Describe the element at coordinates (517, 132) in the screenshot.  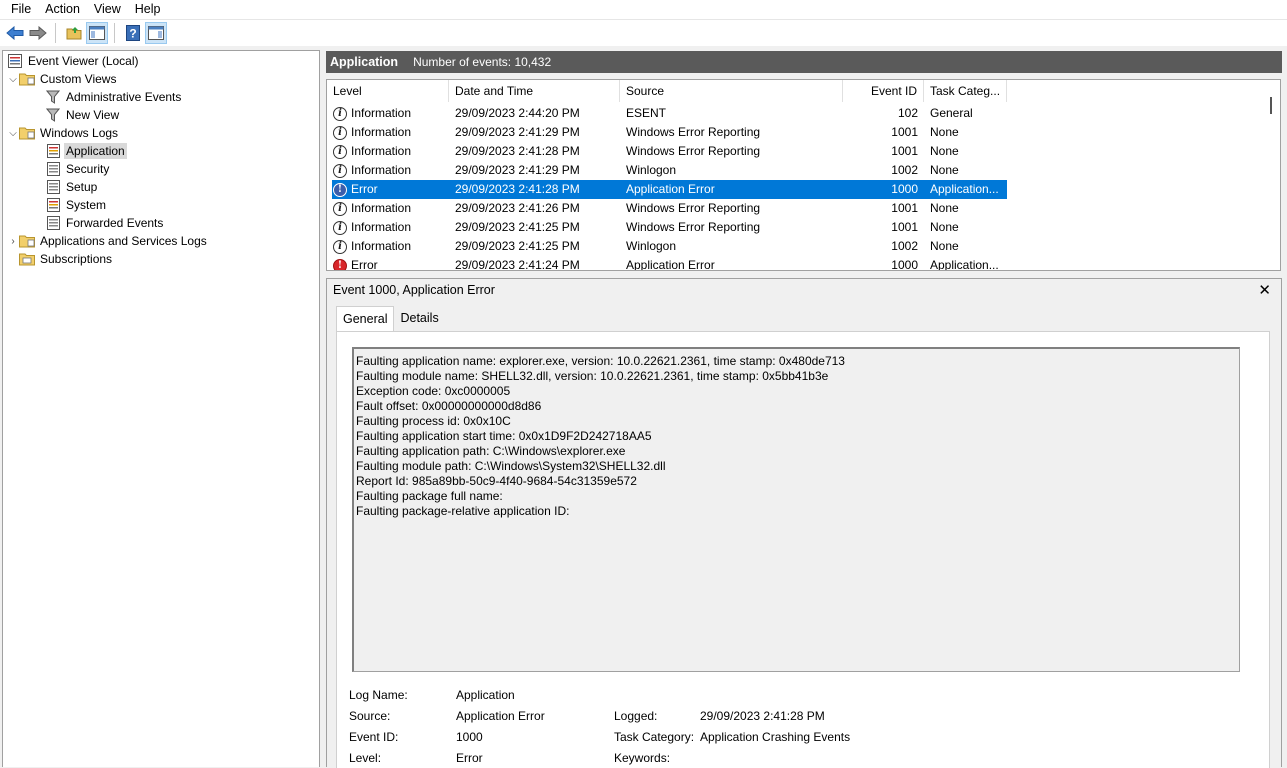
I see `event-date: 29/09/2023 2:41:29 PM` at that location.